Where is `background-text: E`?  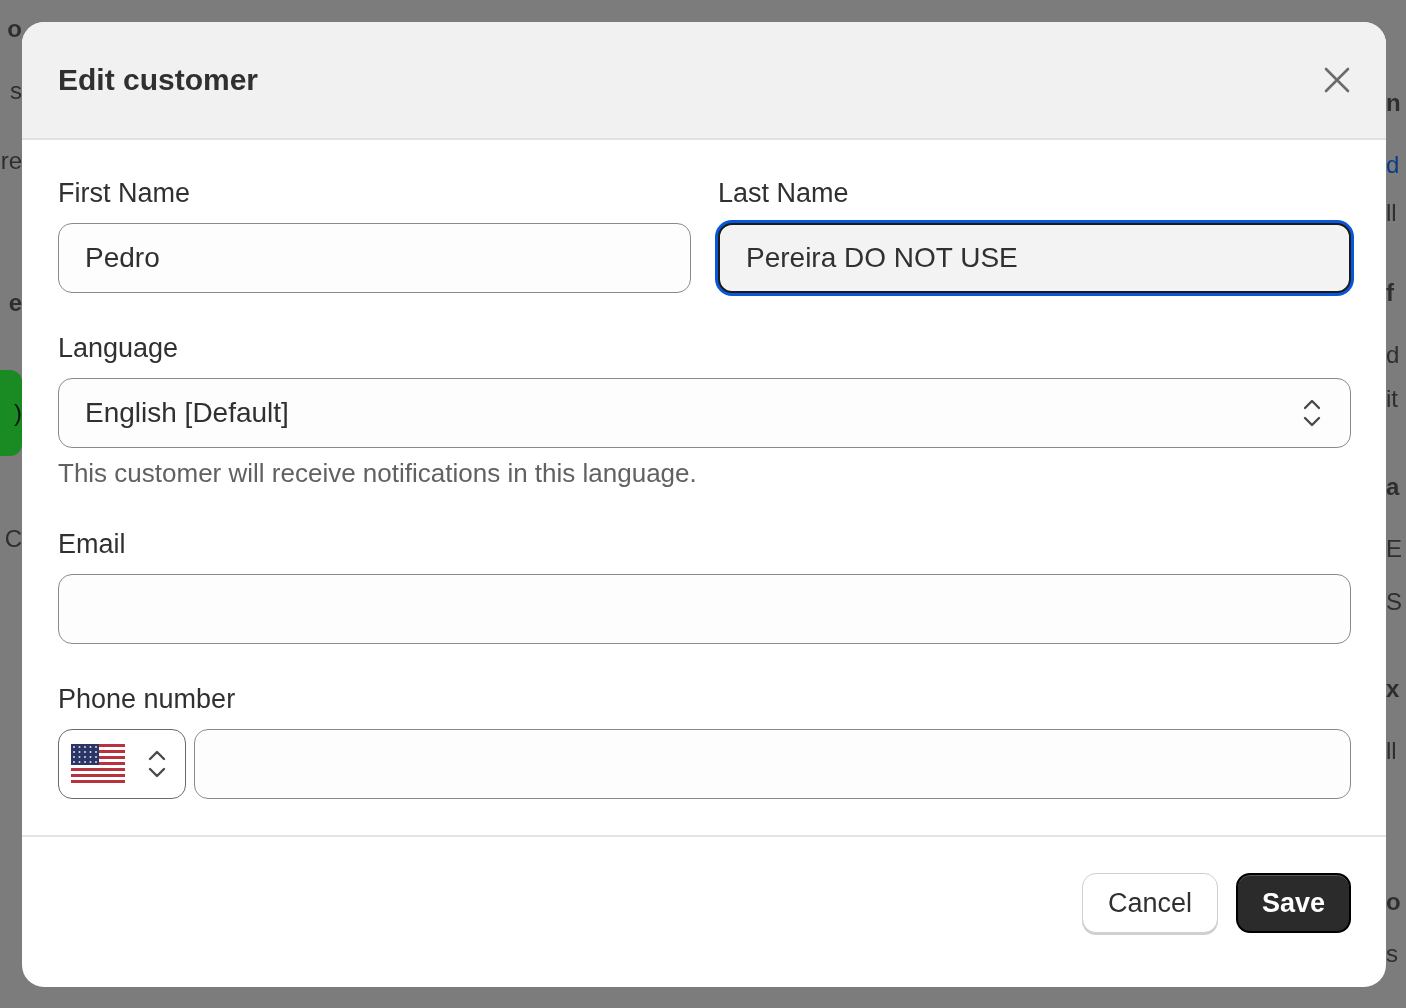
background-text: E is located at coordinates (1394, 549).